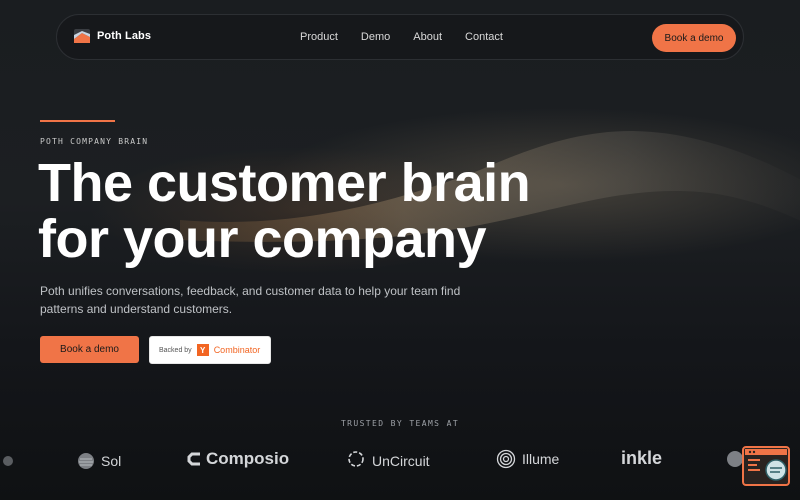 Image resolution: width=800 pixels, height=500 pixels. What do you see at coordinates (262, 239) in the screenshot?
I see `headline-line-2: for your company` at bounding box center [262, 239].